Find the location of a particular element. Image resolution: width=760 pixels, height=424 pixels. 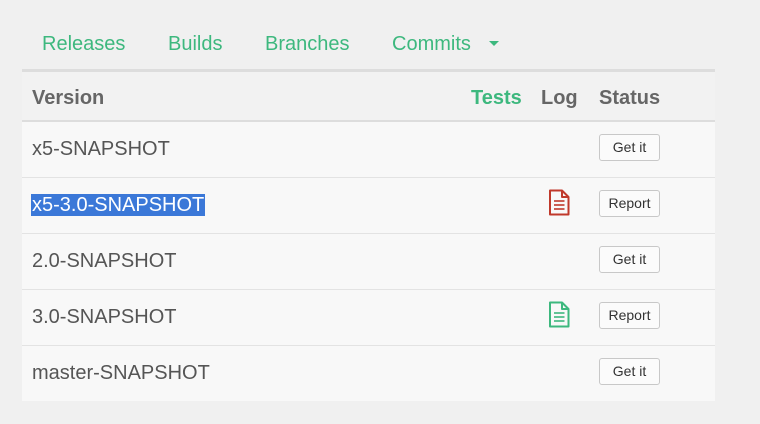

version-label: master-SNAPSHOT is located at coordinates (121, 373).